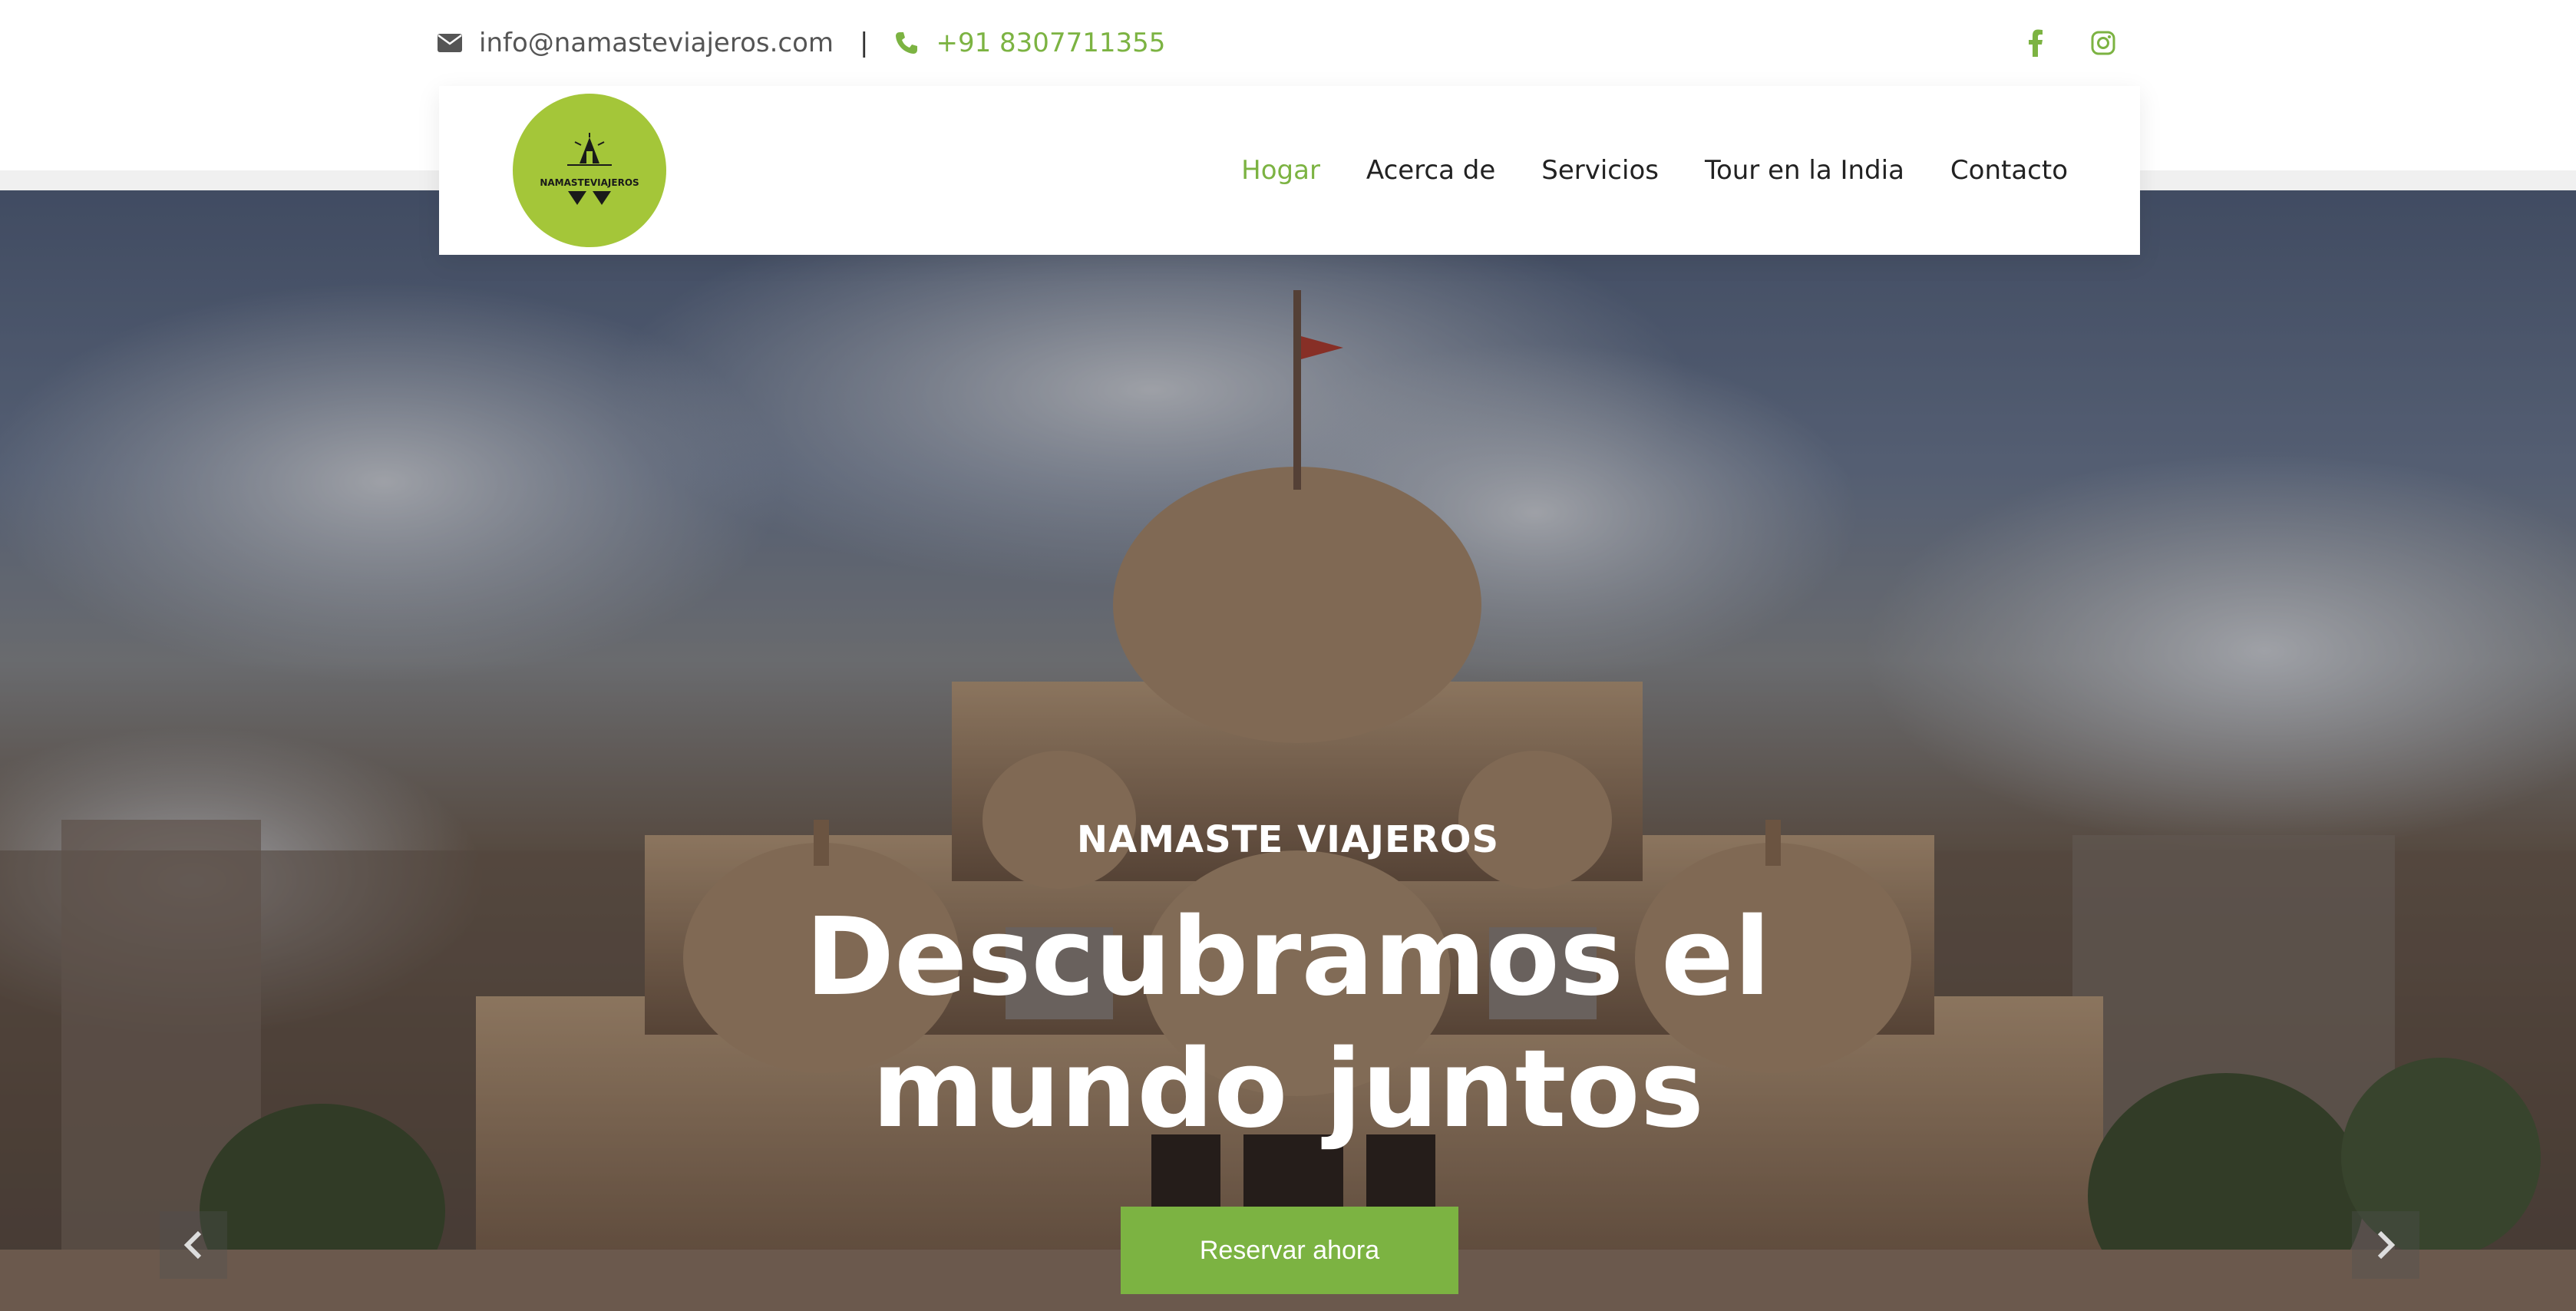 This screenshot has height=1311, width=2576. Describe the element at coordinates (2009, 170) in the screenshot. I see `nav-item-contact: Contacto` at that location.